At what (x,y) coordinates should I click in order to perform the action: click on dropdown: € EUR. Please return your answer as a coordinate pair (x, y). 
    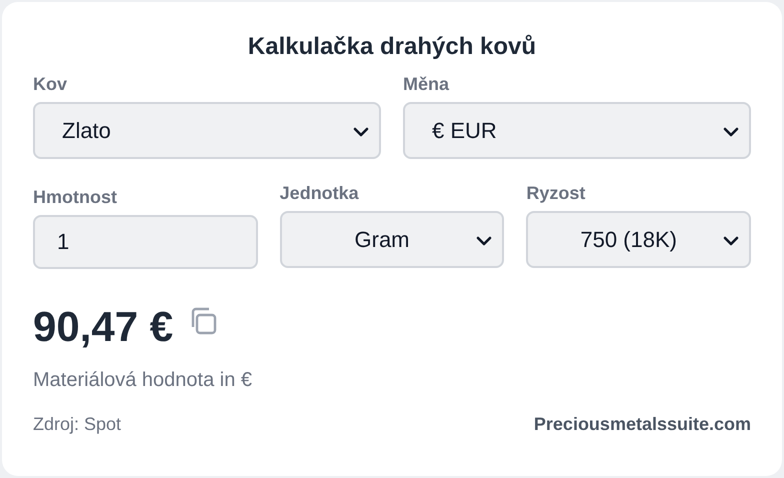
    Looking at the image, I should click on (577, 130).